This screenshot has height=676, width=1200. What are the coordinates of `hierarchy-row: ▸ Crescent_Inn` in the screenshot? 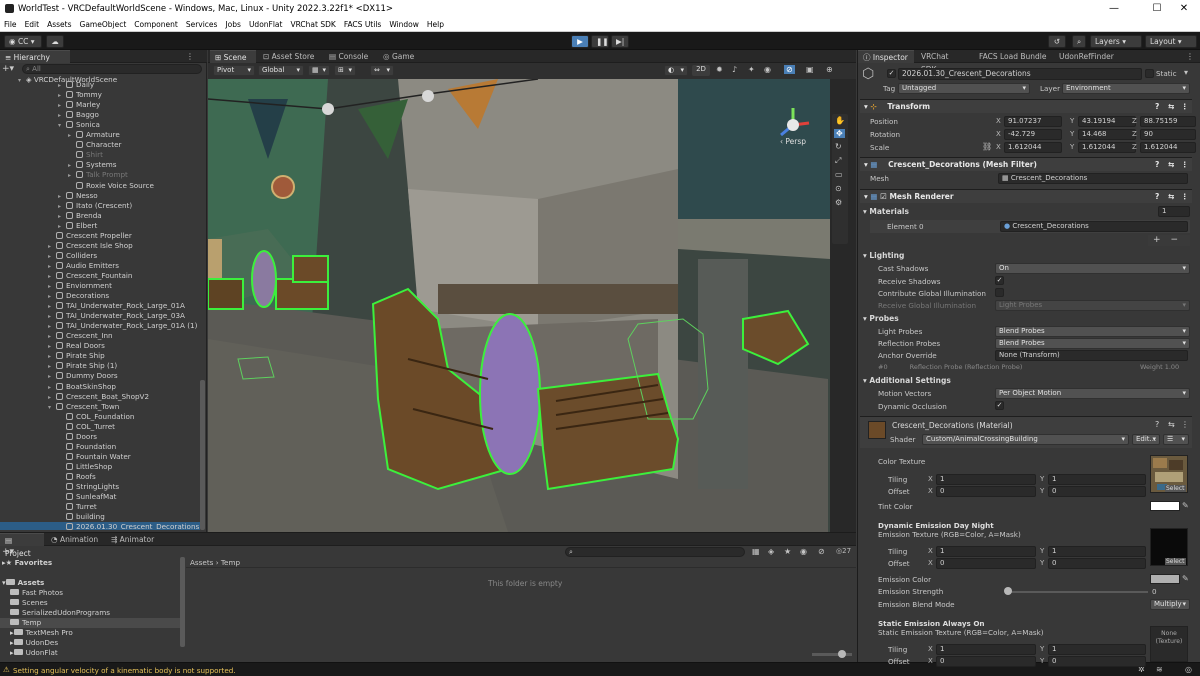 It's located at (100, 336).